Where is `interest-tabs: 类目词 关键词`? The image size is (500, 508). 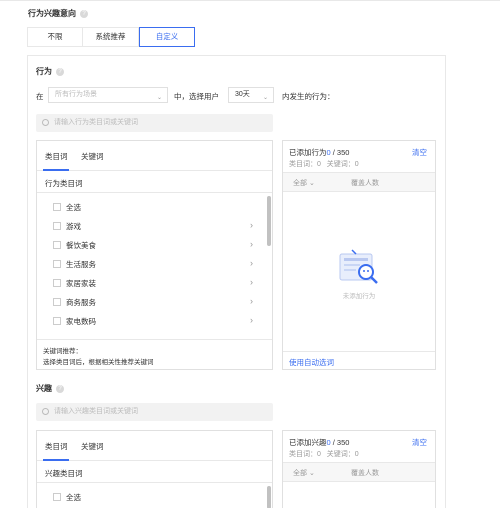 interest-tabs: 类目词 关键词 is located at coordinates (154, 446).